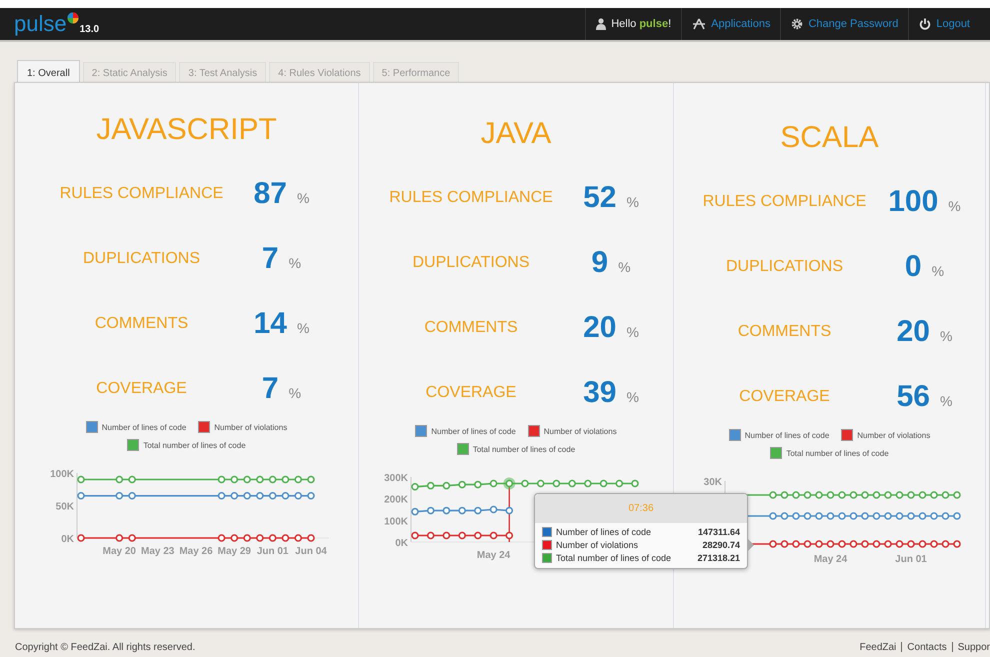  What do you see at coordinates (878, 647) in the screenshot?
I see `footer-link: FeedZai` at bounding box center [878, 647].